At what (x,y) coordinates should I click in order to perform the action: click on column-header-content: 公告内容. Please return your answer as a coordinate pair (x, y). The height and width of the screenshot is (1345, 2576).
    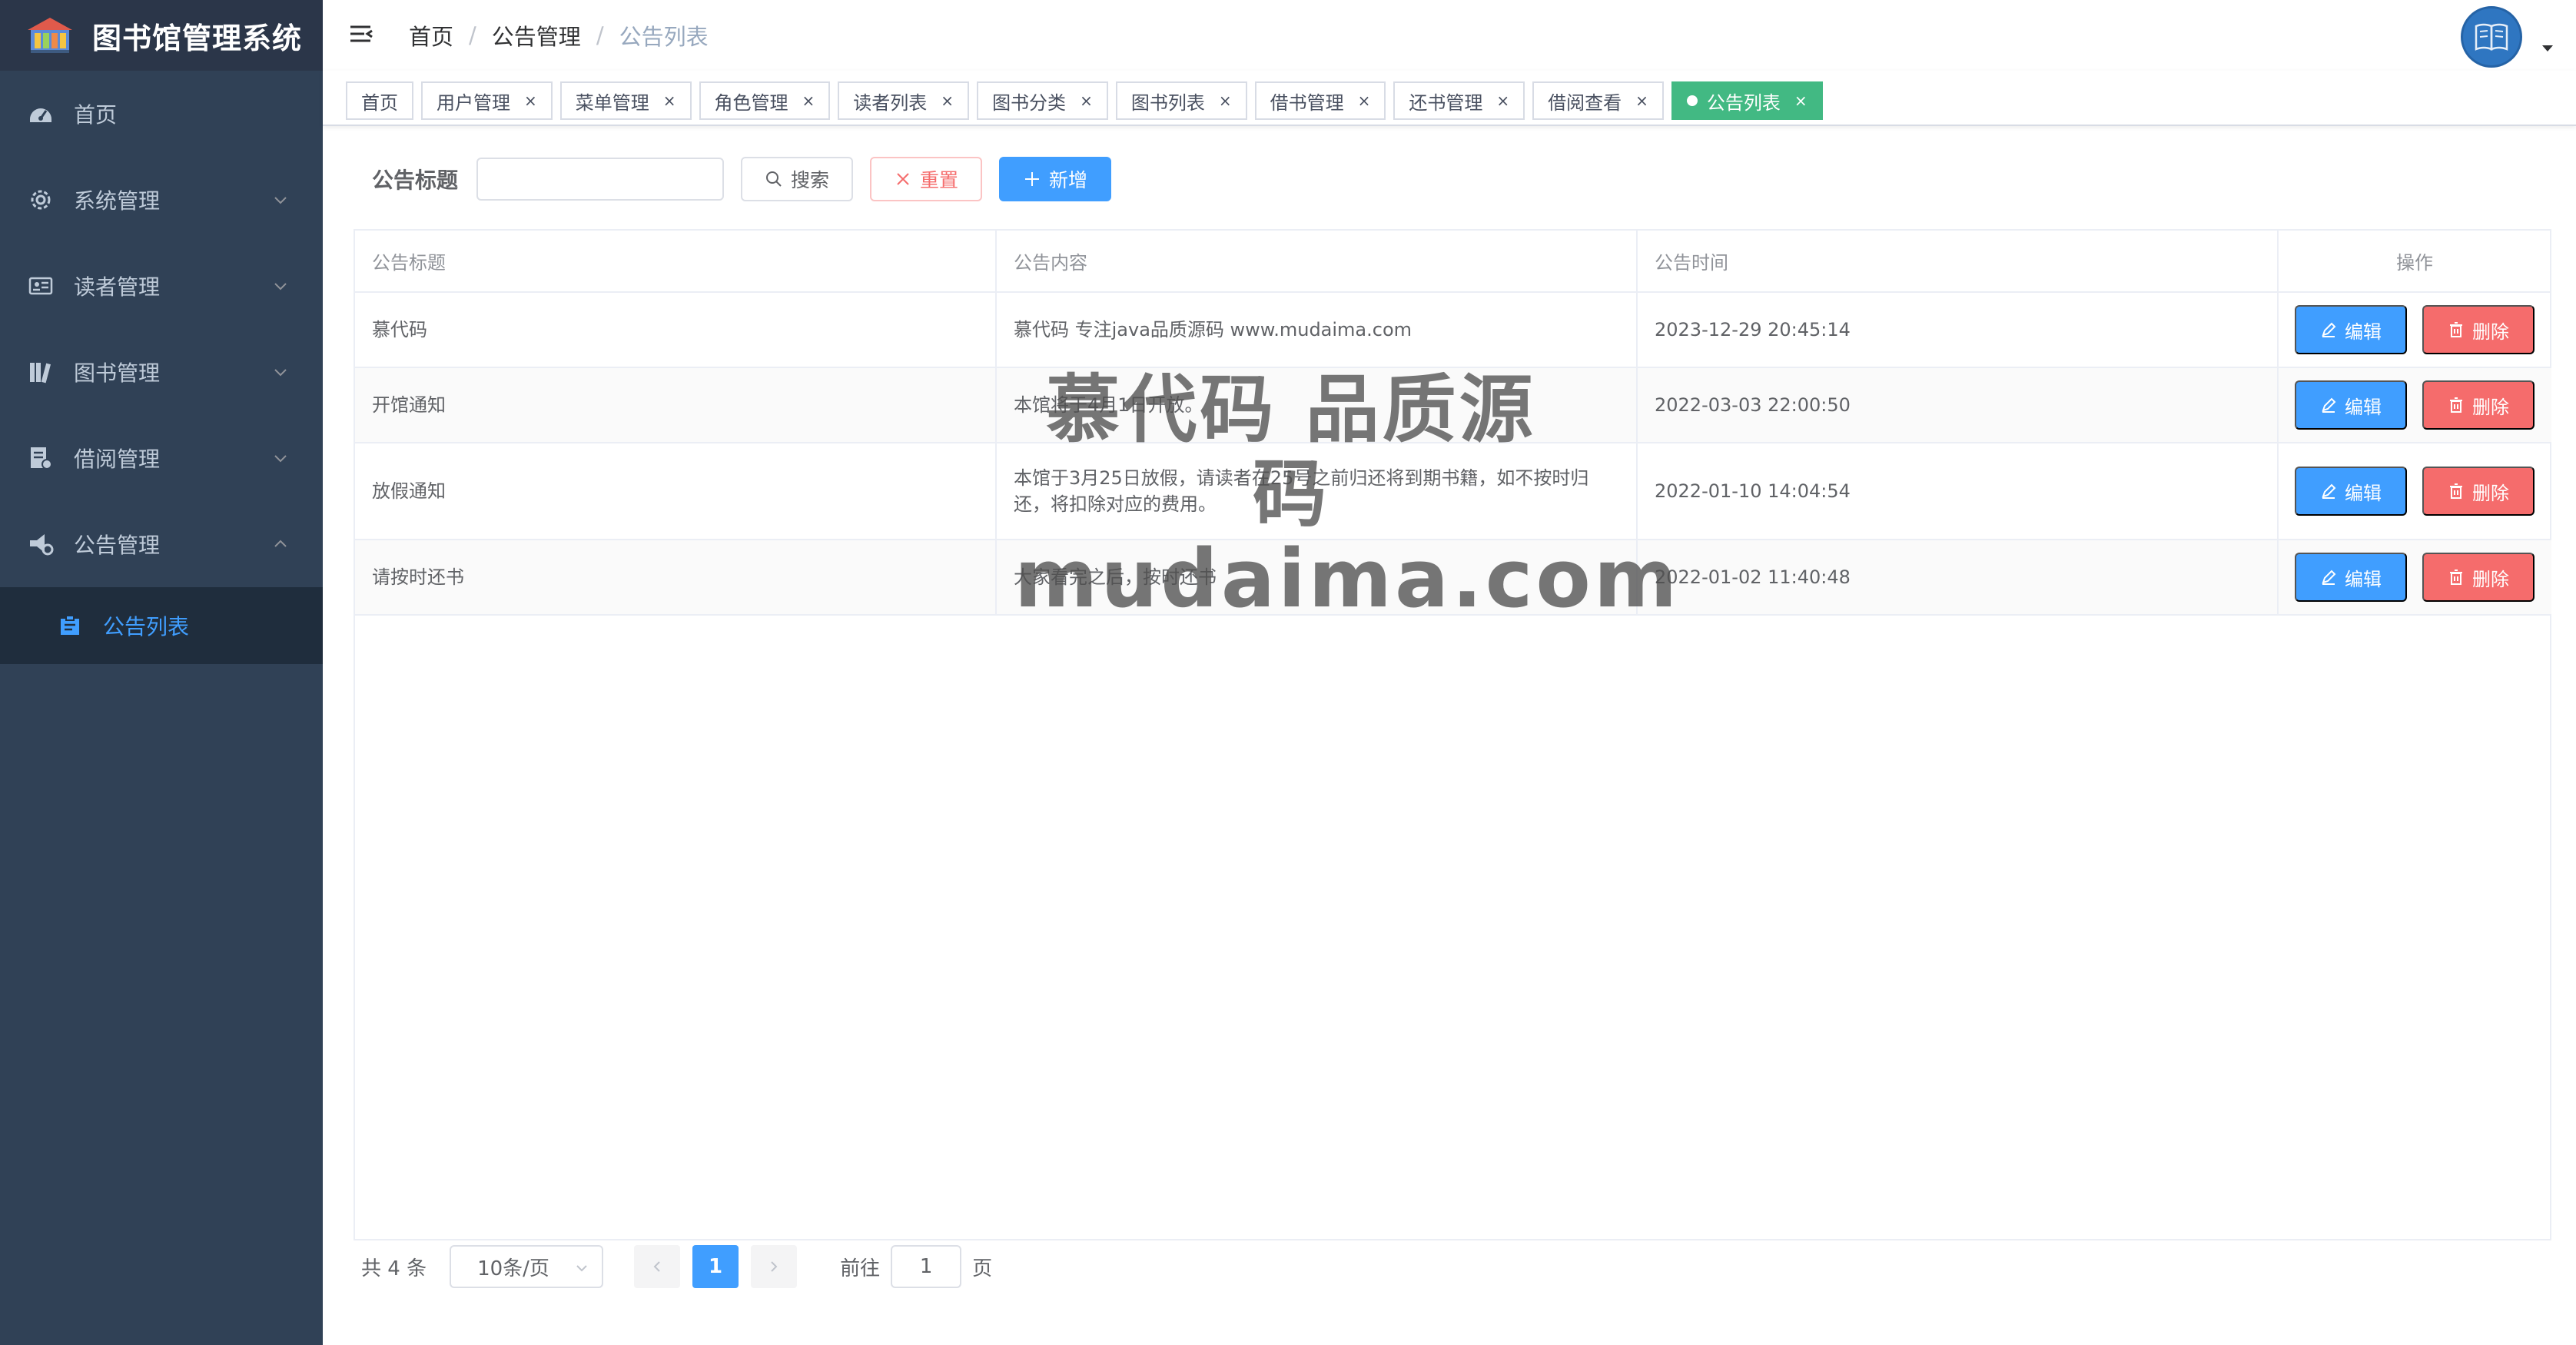
    Looking at the image, I should click on (1317, 262).